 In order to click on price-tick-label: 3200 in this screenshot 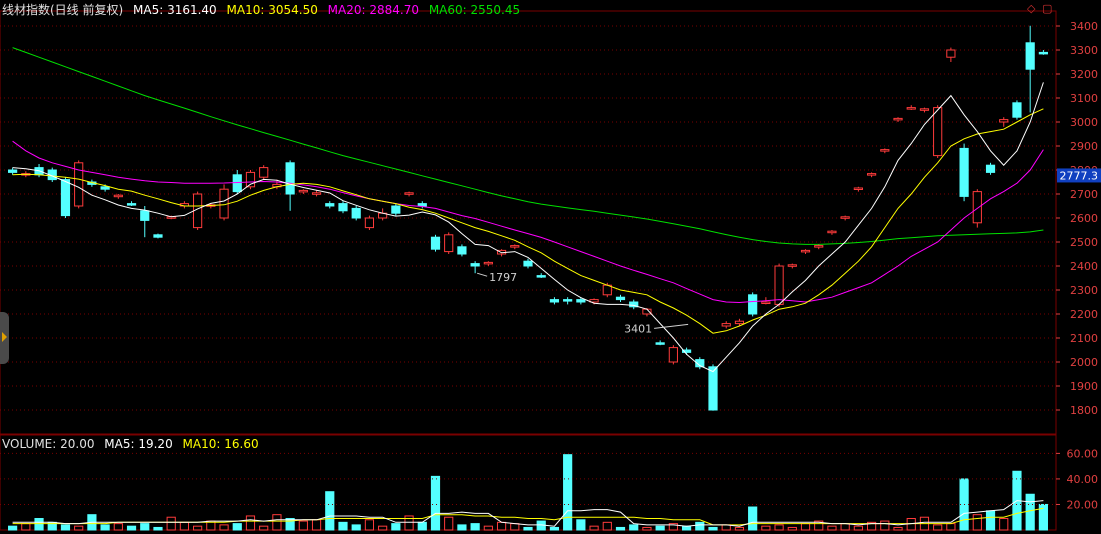, I will do `click(1084, 74)`.